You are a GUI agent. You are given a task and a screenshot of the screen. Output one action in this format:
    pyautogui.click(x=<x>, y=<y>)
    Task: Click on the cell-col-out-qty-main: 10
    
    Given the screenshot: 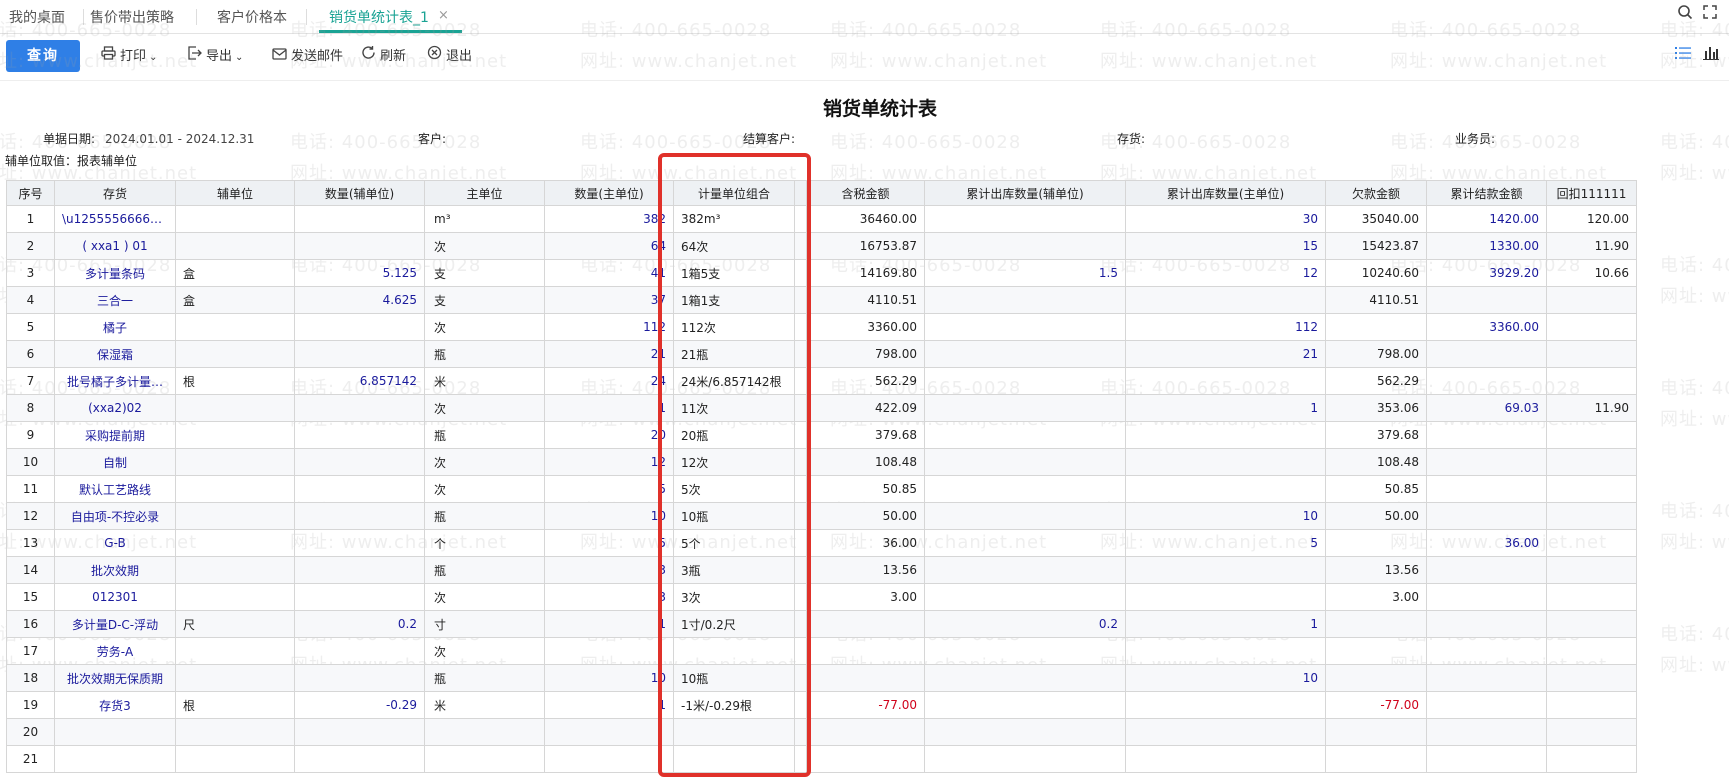 What is the action you would take?
    pyautogui.click(x=1225, y=678)
    